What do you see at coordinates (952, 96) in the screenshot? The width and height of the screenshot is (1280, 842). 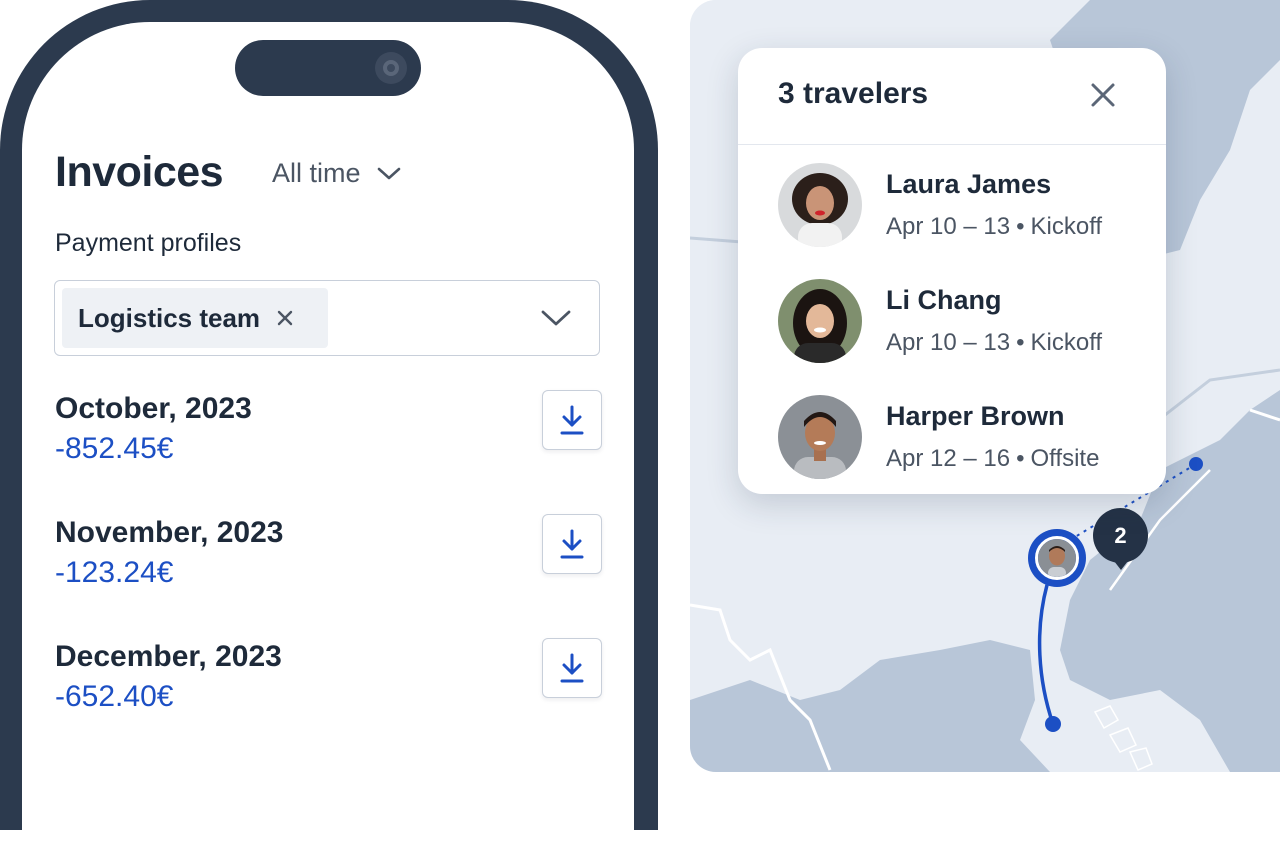 I see `popup-header: 3 travelers` at bounding box center [952, 96].